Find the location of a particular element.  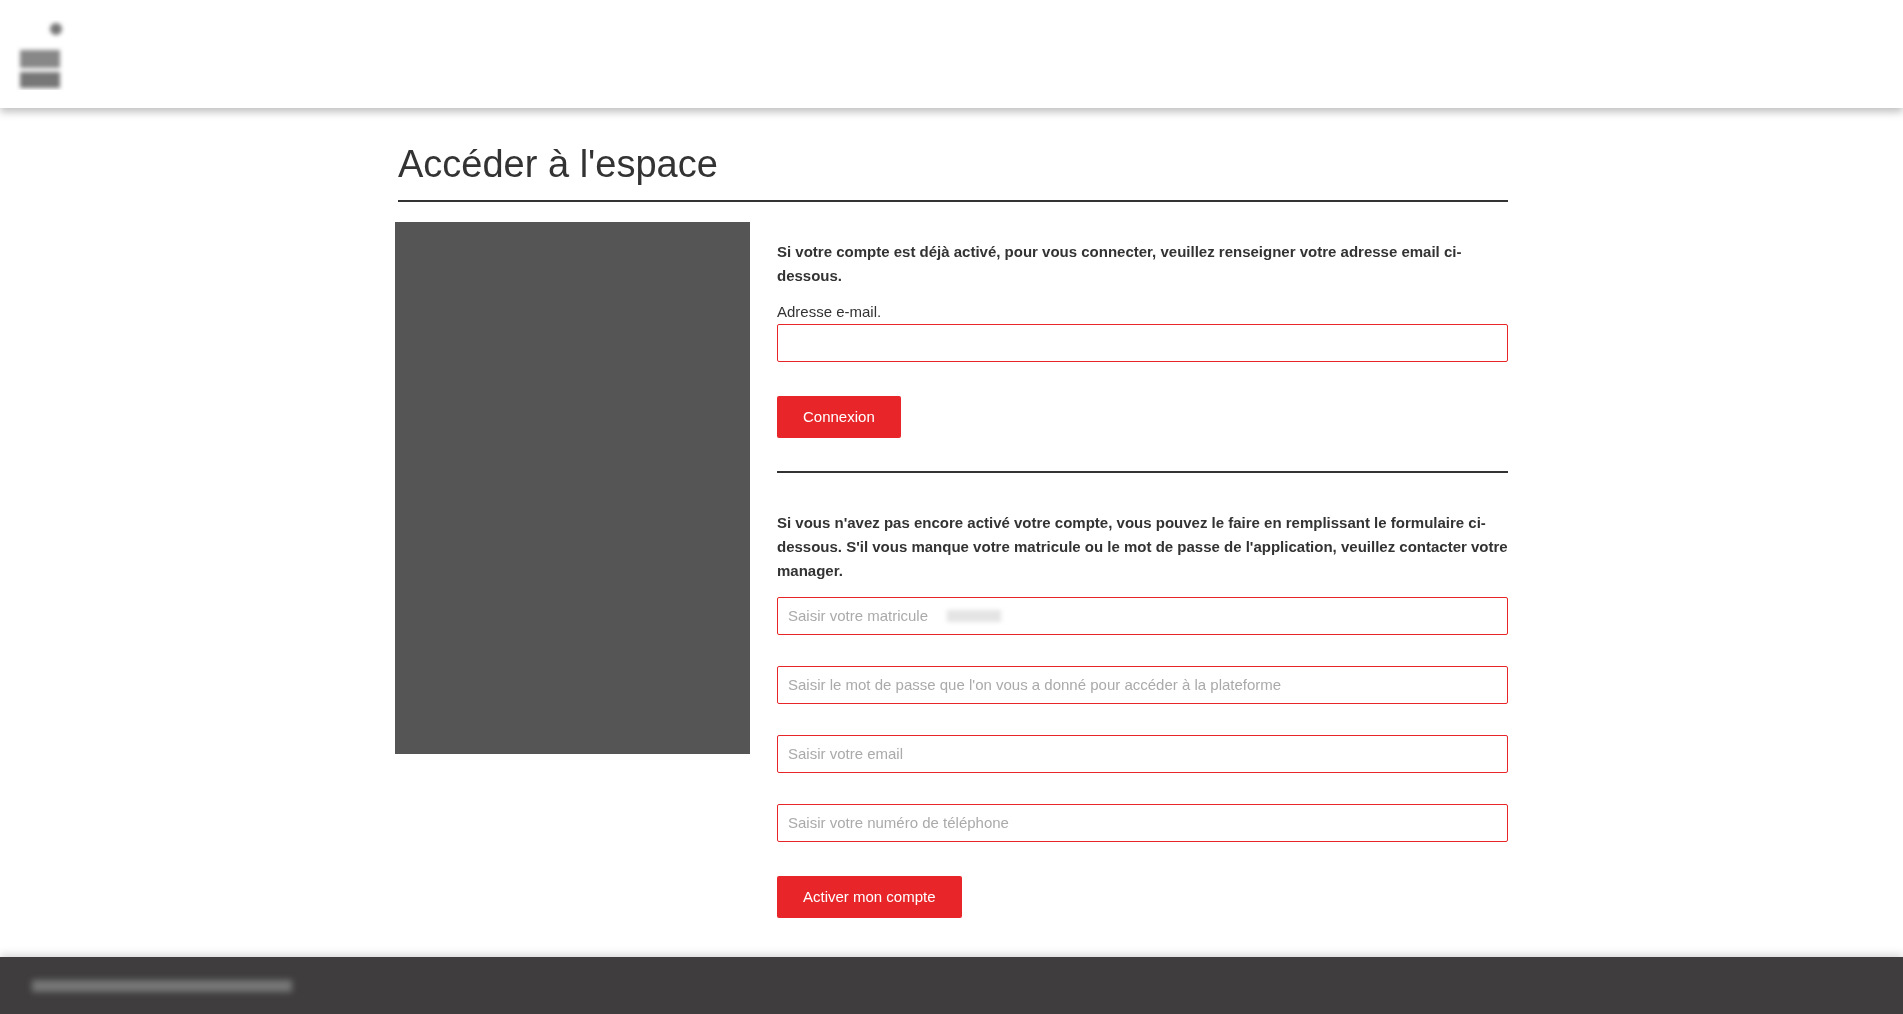

email-field is located at coordinates (1142, 342).